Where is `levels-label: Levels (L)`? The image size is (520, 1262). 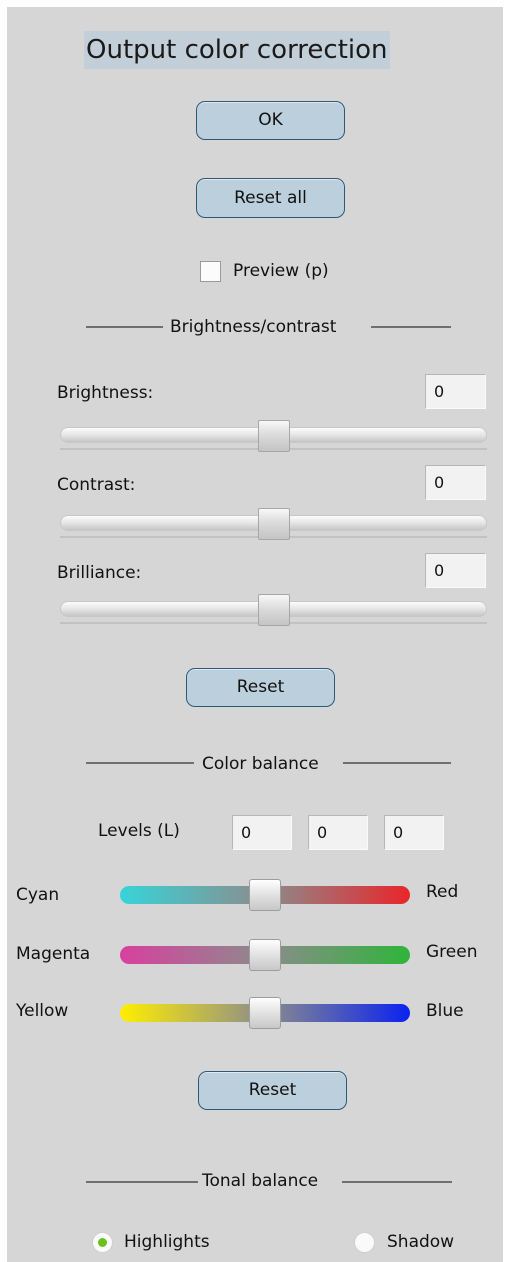 levels-label: Levels (L) is located at coordinates (139, 831).